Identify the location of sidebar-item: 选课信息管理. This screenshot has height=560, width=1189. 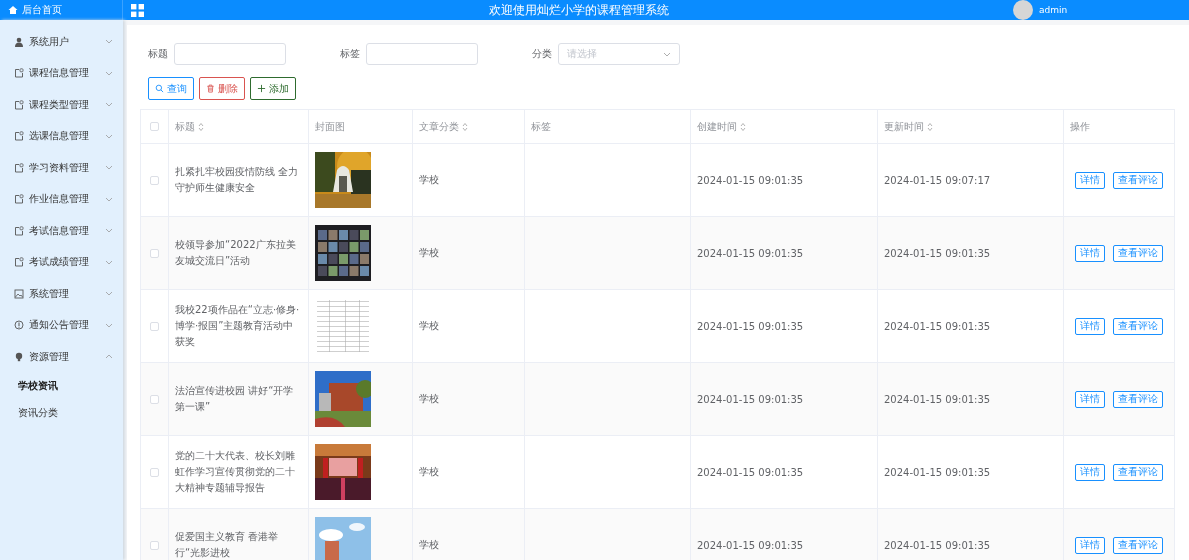
(61, 136).